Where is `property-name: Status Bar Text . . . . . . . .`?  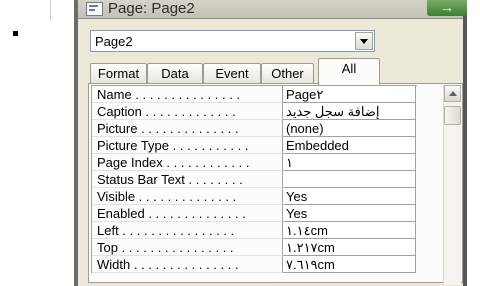
property-name: Status Bar Text . . . . . . . . is located at coordinates (187, 179).